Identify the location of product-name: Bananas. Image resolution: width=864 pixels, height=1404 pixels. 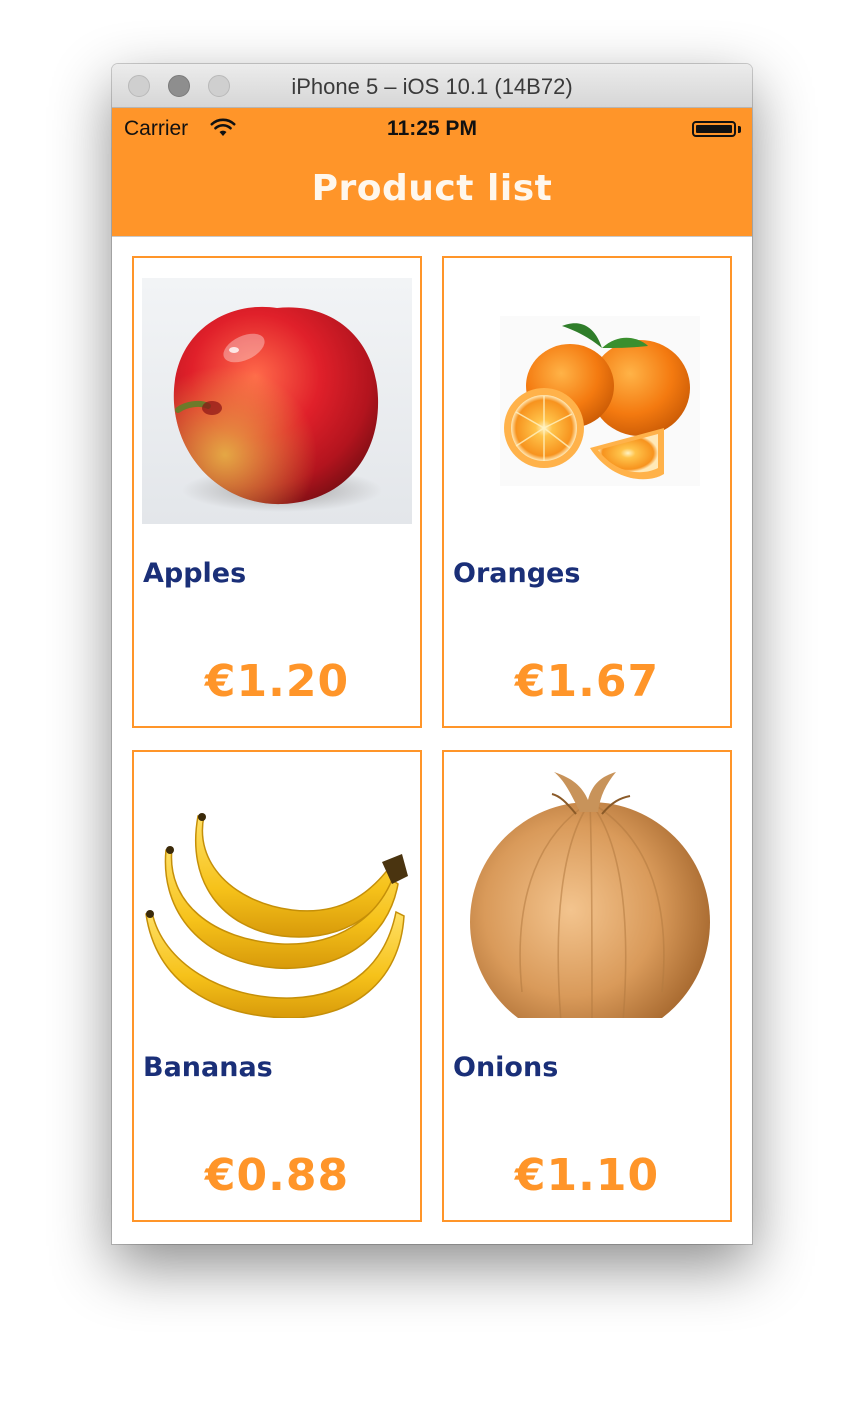
(208, 1067).